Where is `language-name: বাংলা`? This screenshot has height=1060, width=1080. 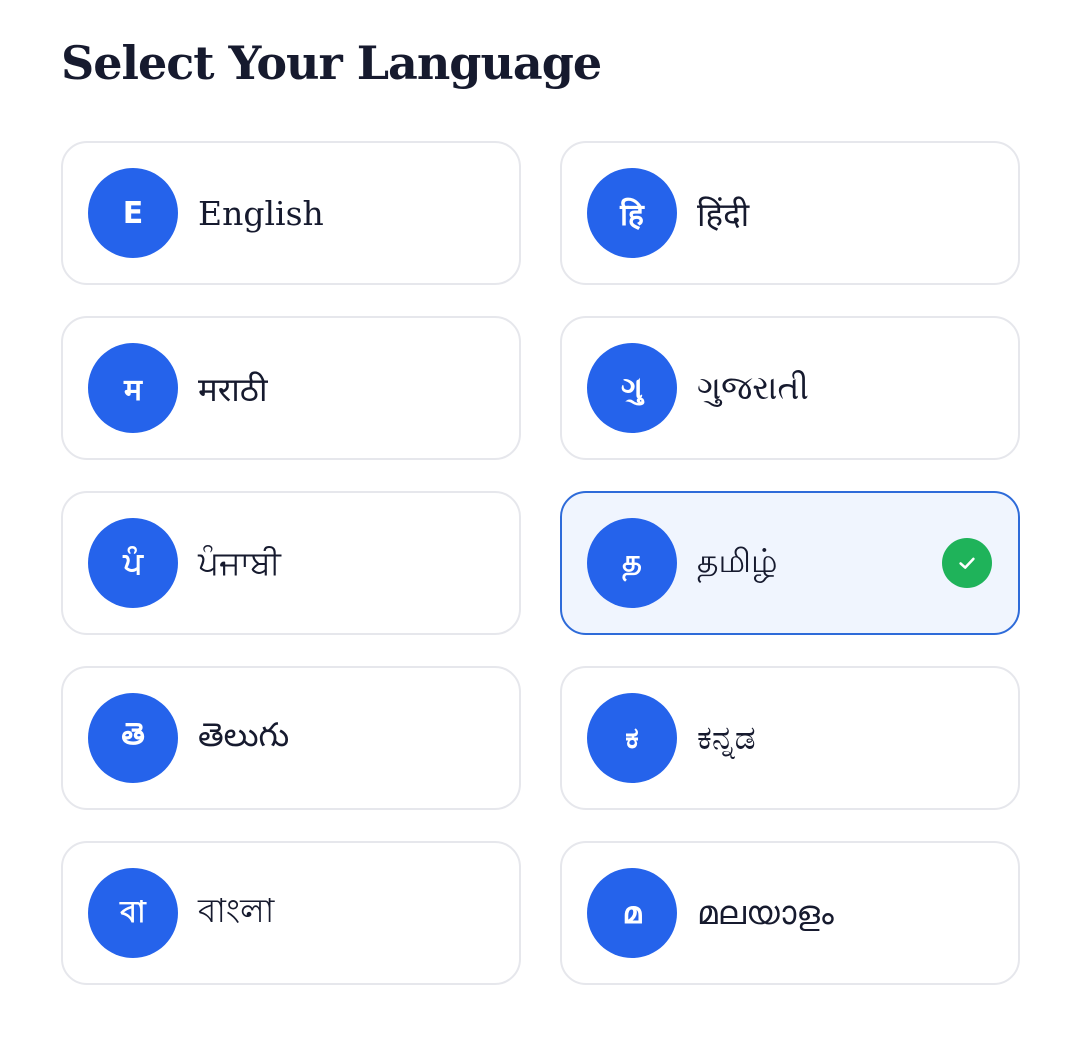
language-name: বাংলা is located at coordinates (236, 910).